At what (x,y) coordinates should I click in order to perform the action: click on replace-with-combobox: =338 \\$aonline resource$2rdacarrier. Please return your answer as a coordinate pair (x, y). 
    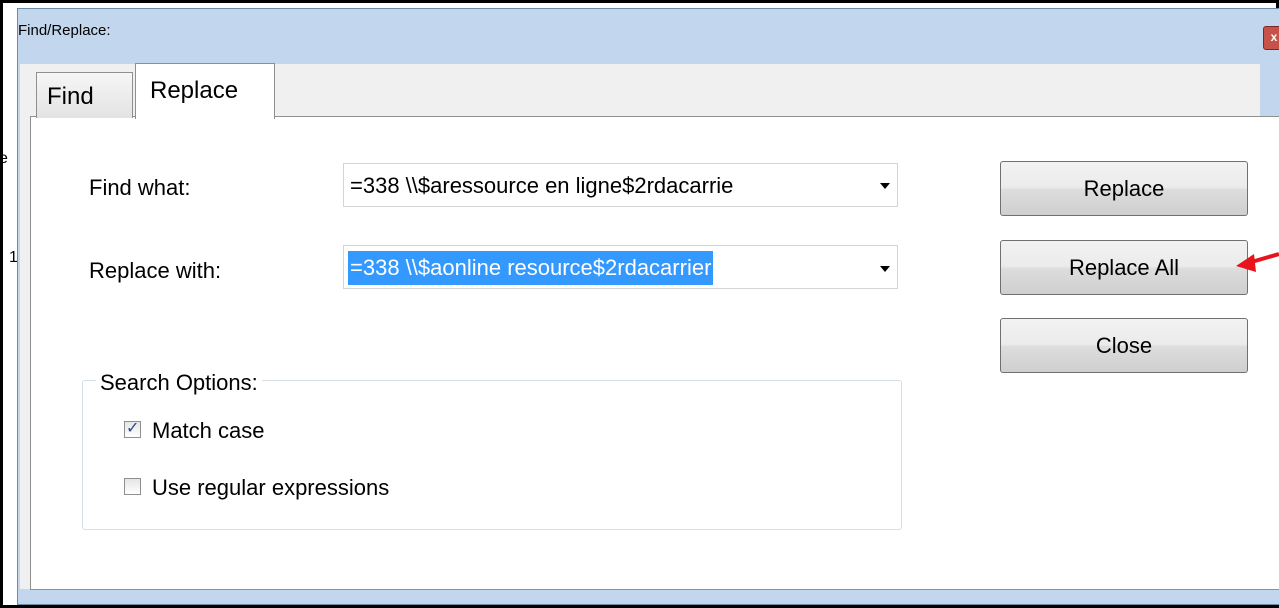
    Looking at the image, I should click on (620, 267).